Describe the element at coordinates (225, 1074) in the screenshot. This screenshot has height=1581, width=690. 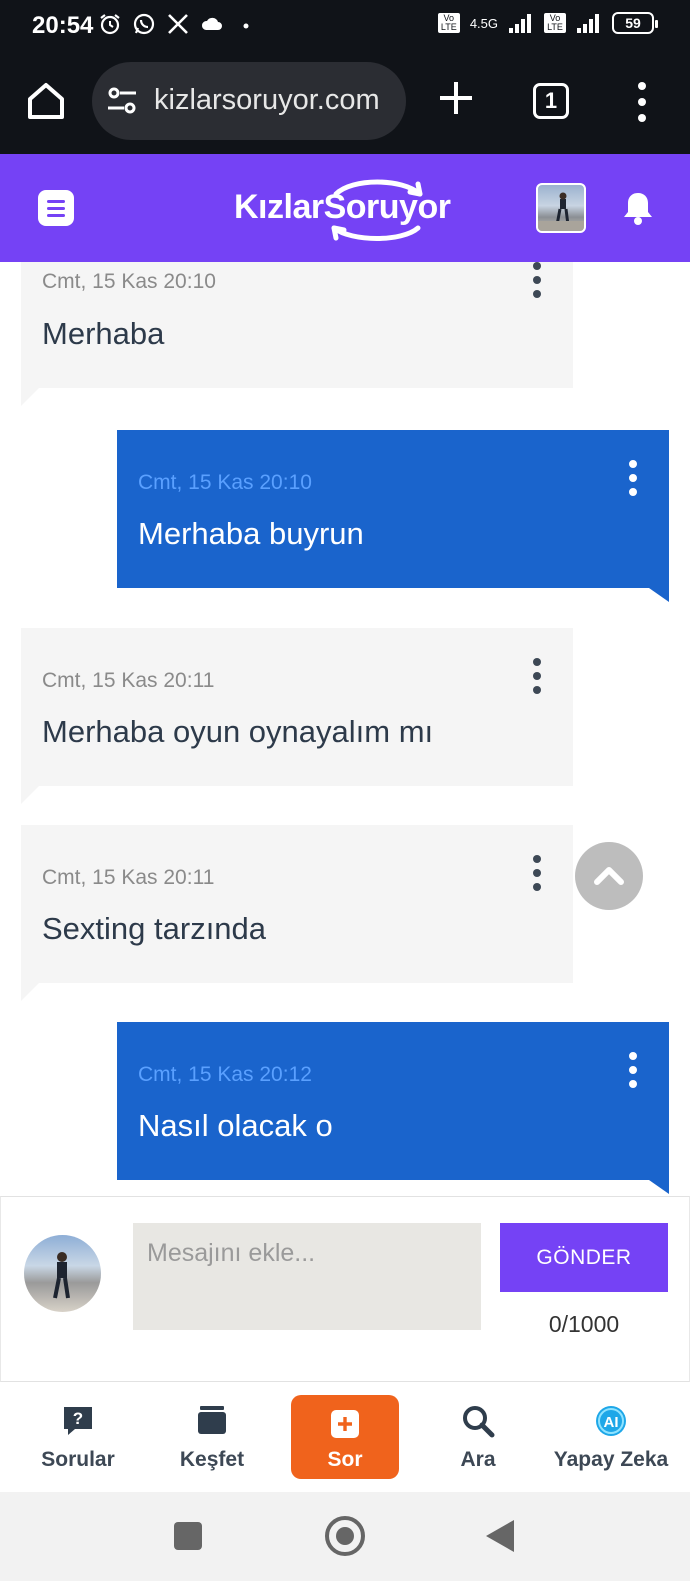
I see `message-time: Cmt, 15 Kas 20:12` at that location.